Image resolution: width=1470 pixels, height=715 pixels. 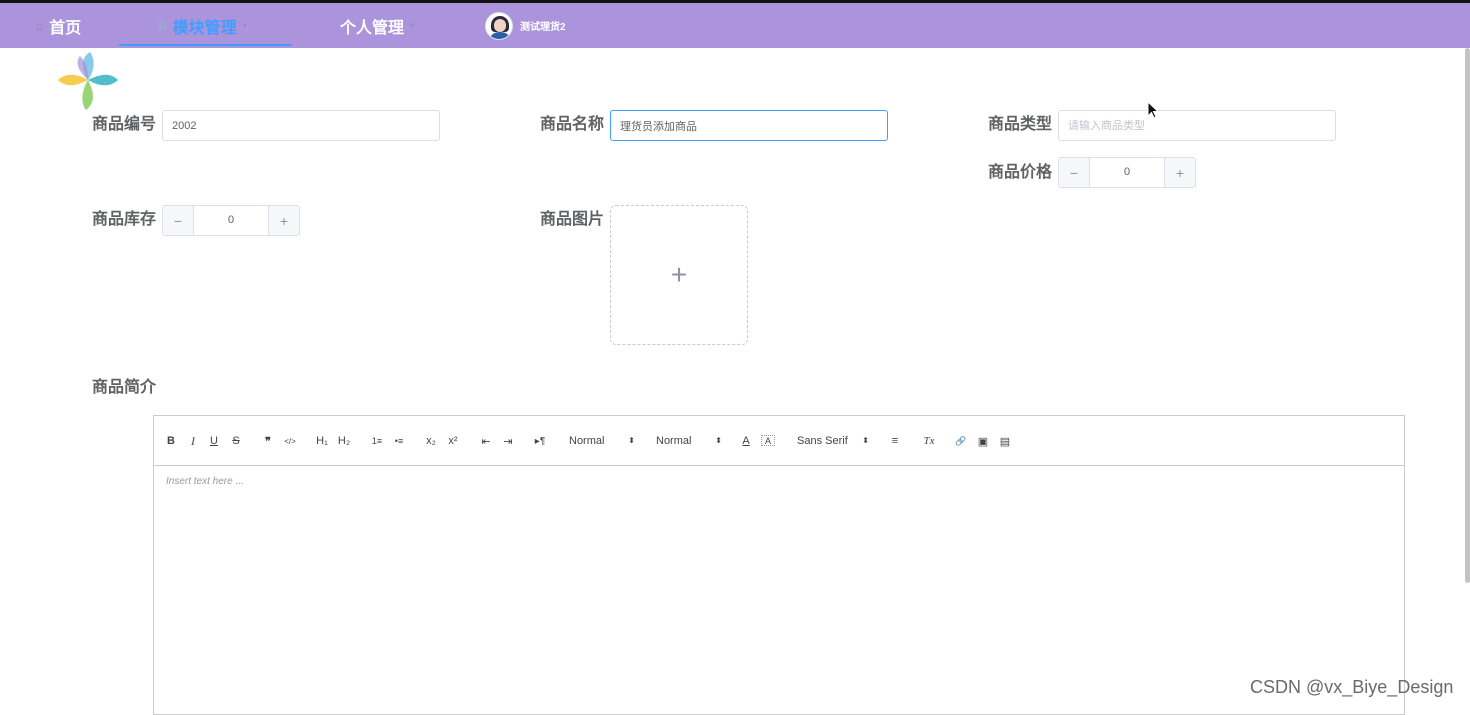 I want to click on header-picker: Normal ⬍, so click(x=602, y=441).